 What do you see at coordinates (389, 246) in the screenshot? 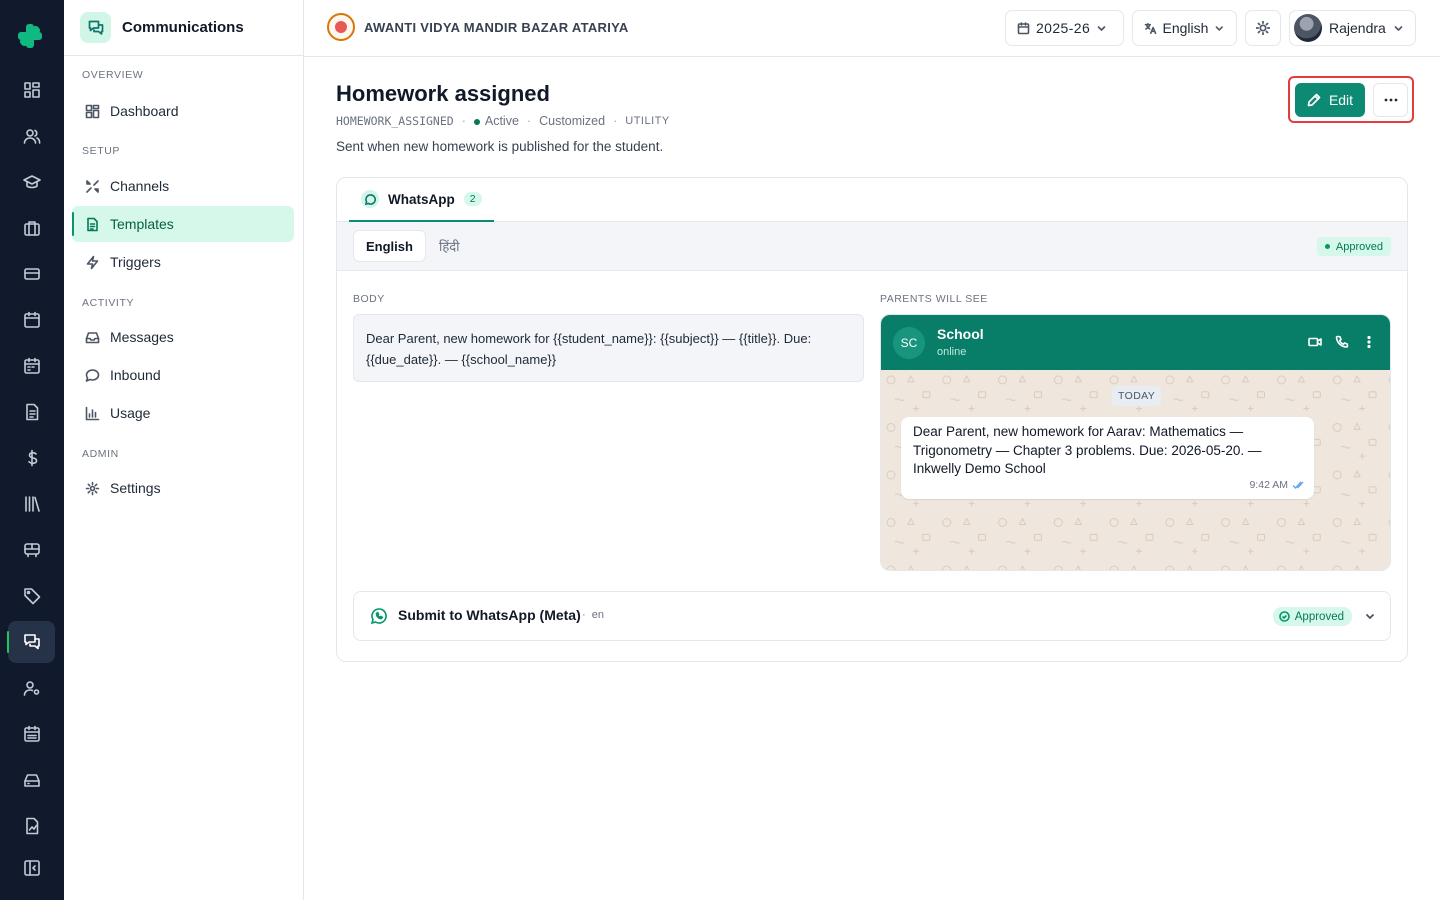
I see `tab-language-english: English` at bounding box center [389, 246].